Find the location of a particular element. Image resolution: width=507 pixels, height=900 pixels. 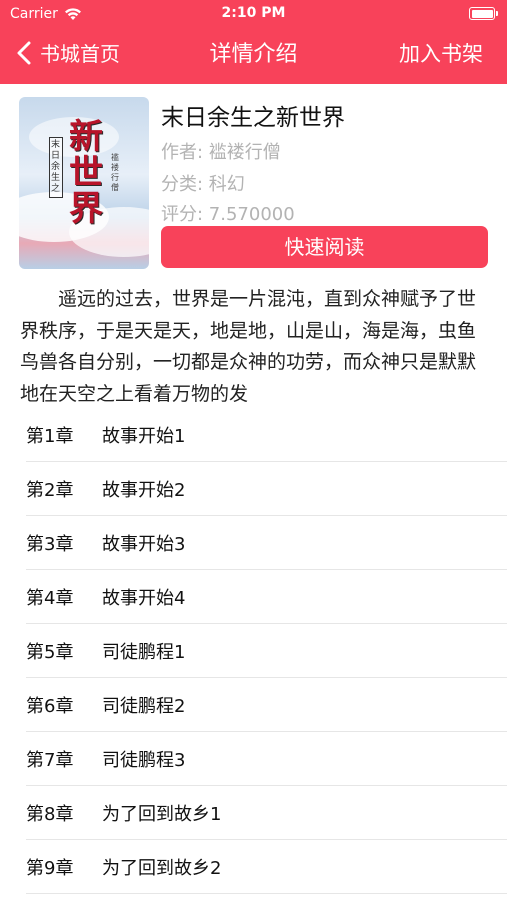

chapter-item: 第1章 故事开始1 is located at coordinates (266, 435).